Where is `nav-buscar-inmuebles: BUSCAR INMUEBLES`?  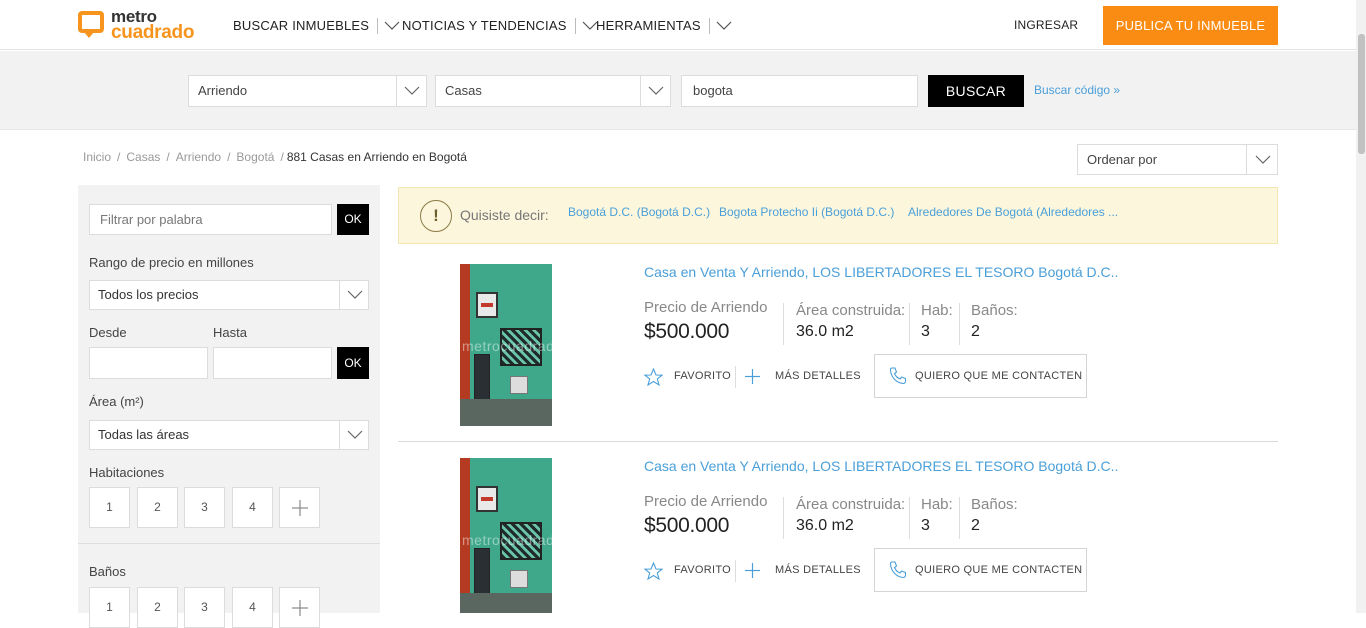
nav-buscar-inmuebles: BUSCAR INMUEBLES is located at coordinates (316, 25).